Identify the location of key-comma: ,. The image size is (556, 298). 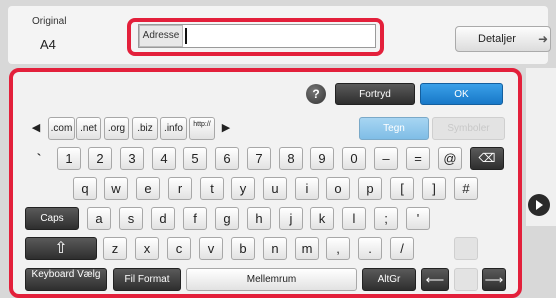
(338, 248).